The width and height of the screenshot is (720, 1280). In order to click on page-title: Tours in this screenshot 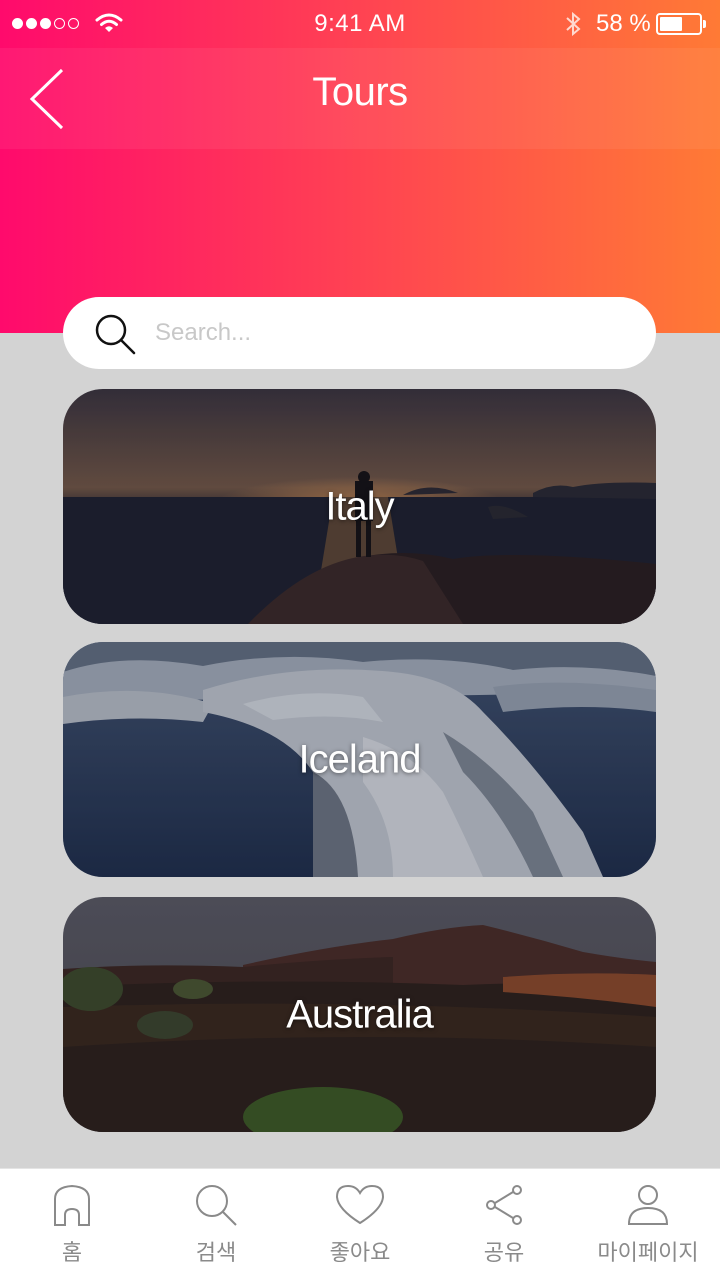, I will do `click(360, 92)`.